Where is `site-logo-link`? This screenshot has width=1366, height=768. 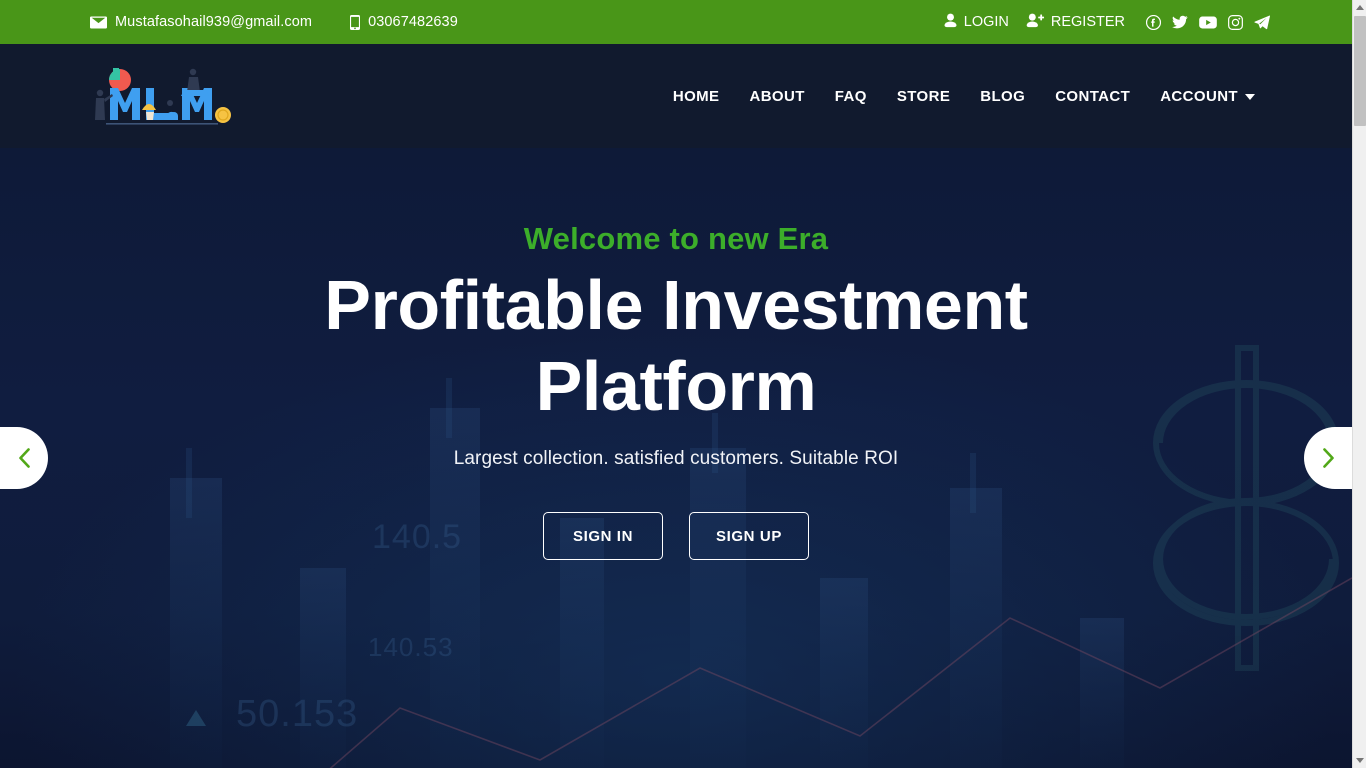
site-logo-link is located at coordinates (163, 96).